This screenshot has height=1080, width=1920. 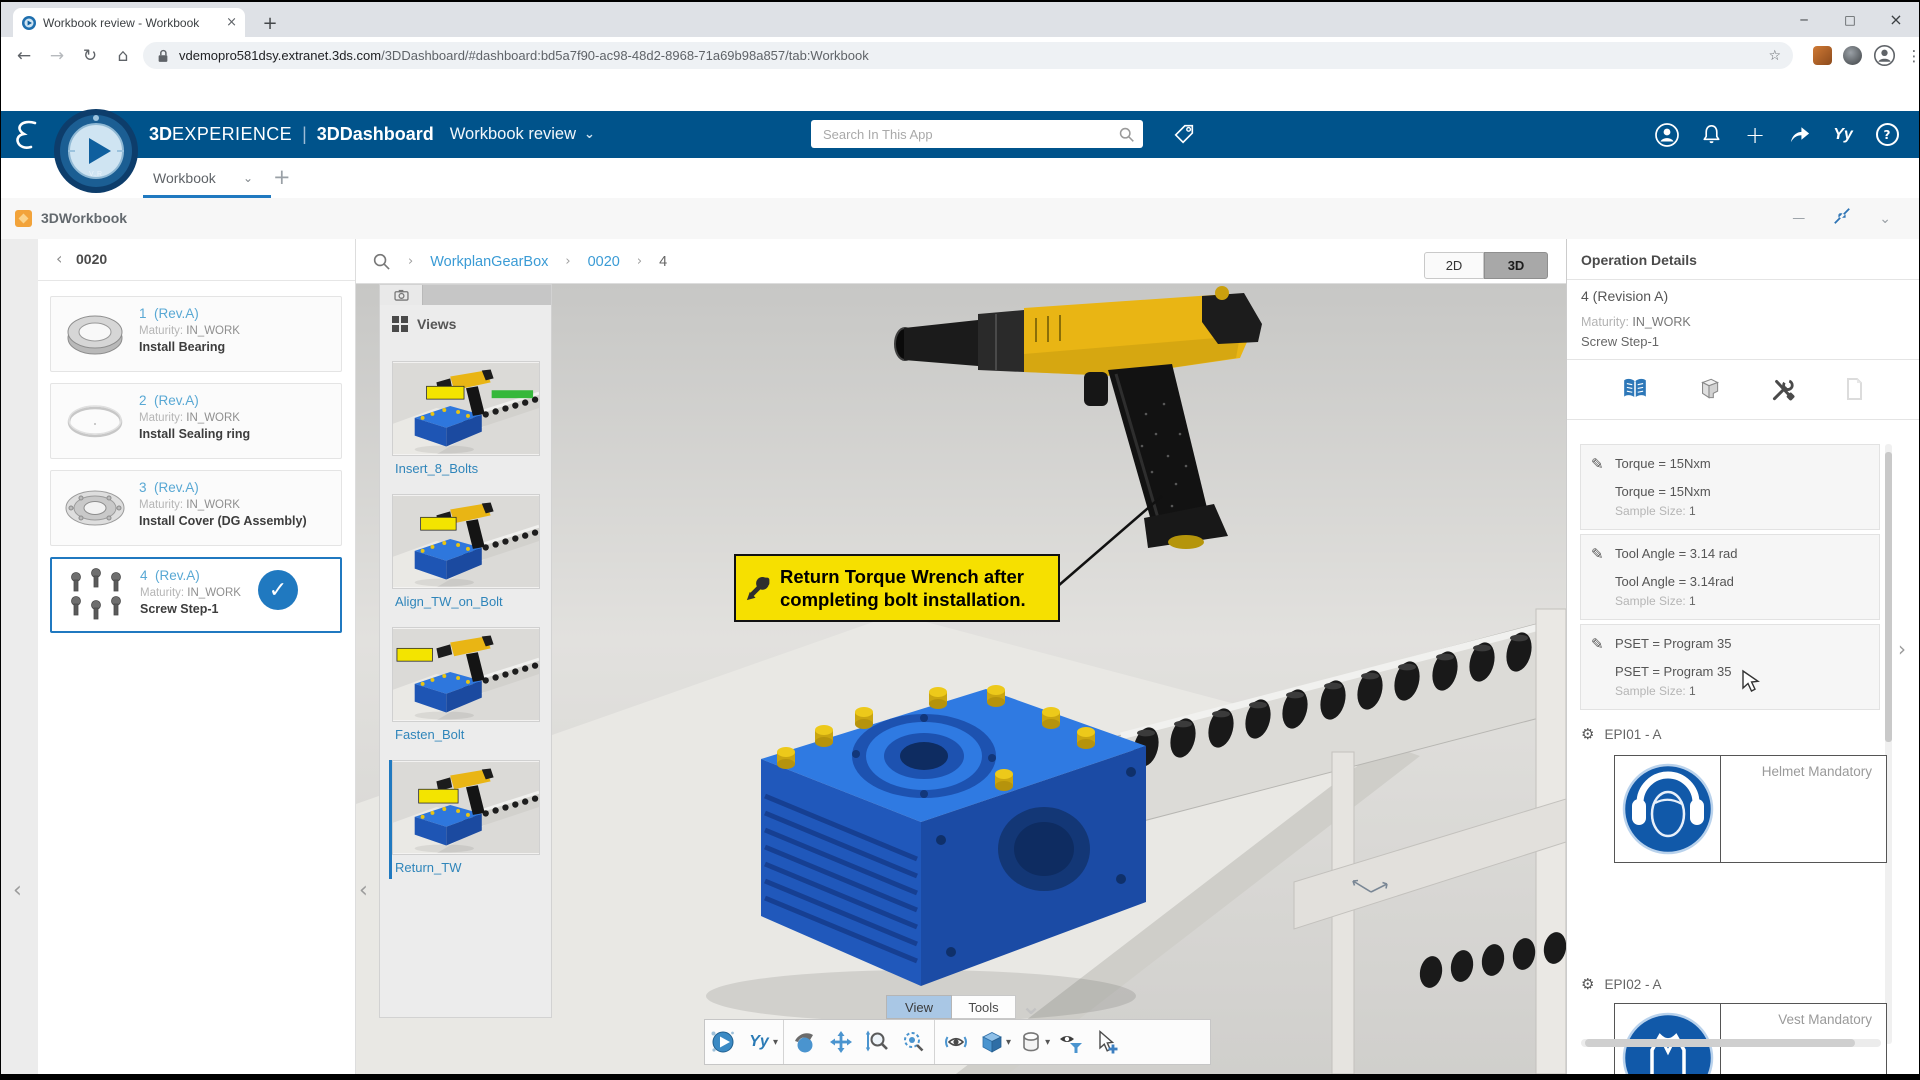 What do you see at coordinates (1755, 135) in the screenshot?
I see `add-content-icon: +` at bounding box center [1755, 135].